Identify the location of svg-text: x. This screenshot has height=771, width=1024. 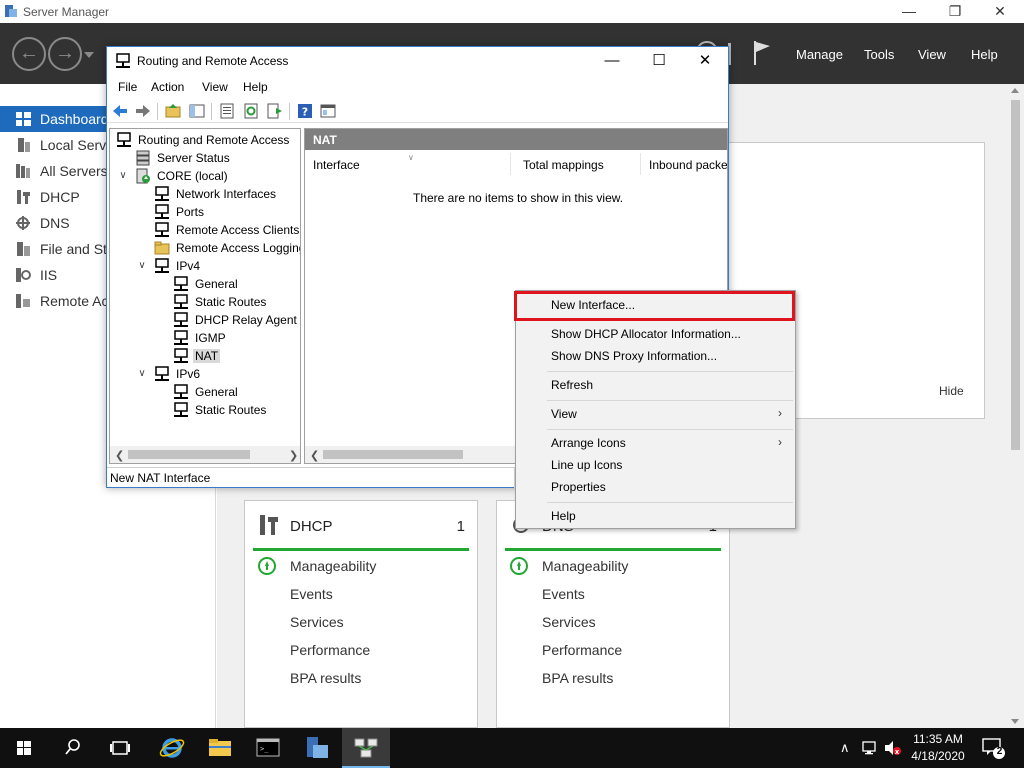
(897, 752).